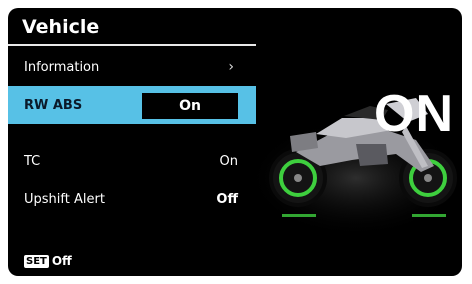 The width and height of the screenshot is (472, 284). What do you see at coordinates (228, 161) in the screenshot?
I see `tc-value: On` at bounding box center [228, 161].